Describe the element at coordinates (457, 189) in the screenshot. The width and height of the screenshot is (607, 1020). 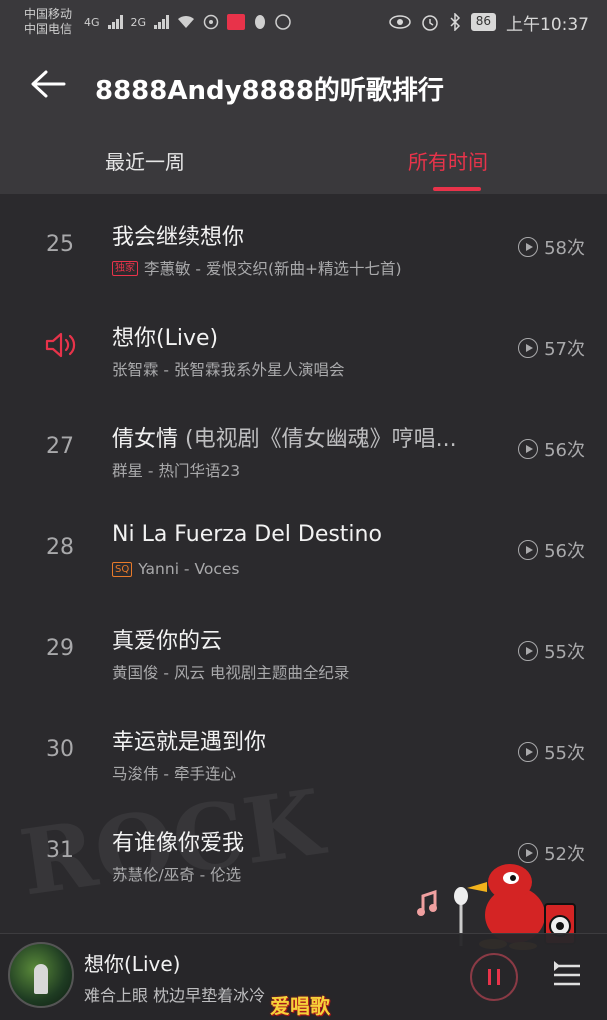
I see `active-tab-indicator` at that location.